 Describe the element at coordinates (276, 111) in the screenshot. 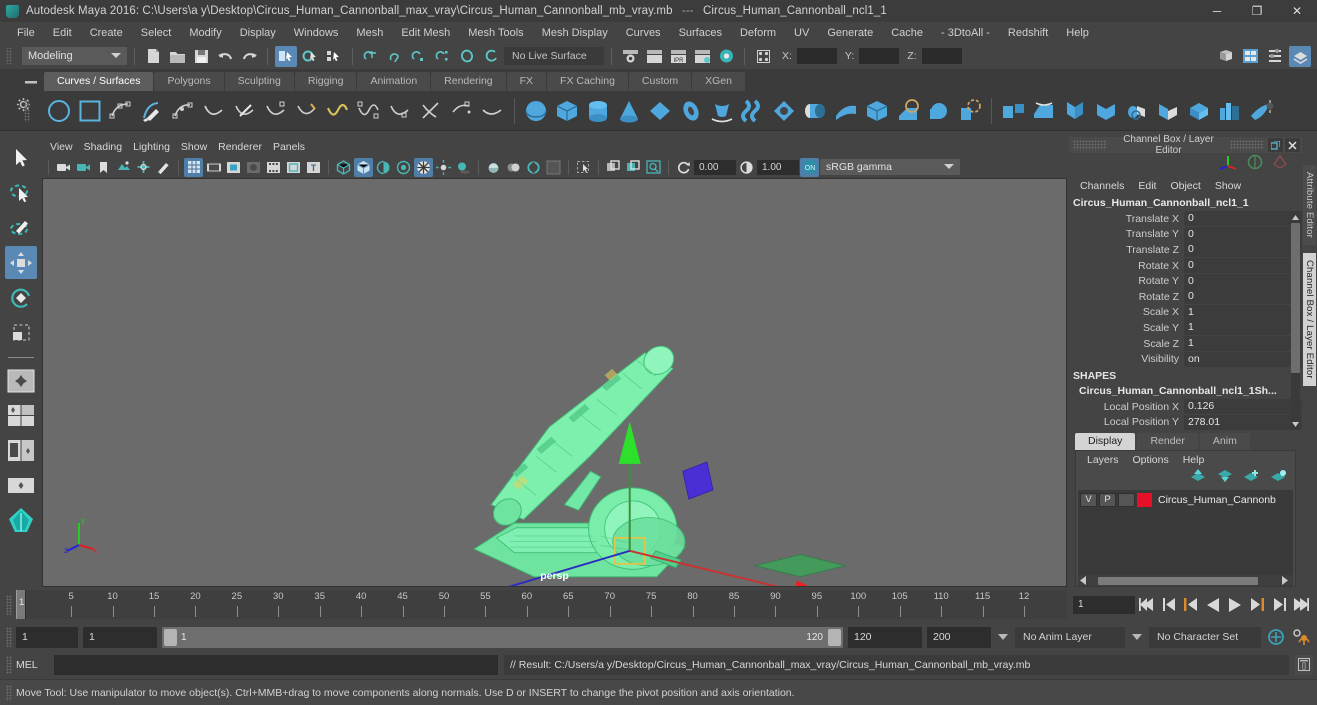

I see `curve-cut-icon` at that location.